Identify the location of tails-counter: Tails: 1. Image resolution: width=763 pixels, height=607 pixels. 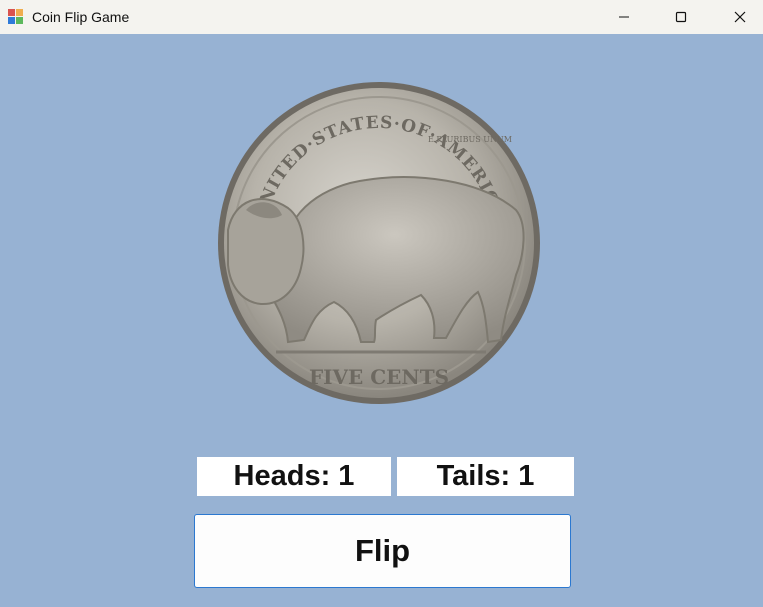
(485, 476).